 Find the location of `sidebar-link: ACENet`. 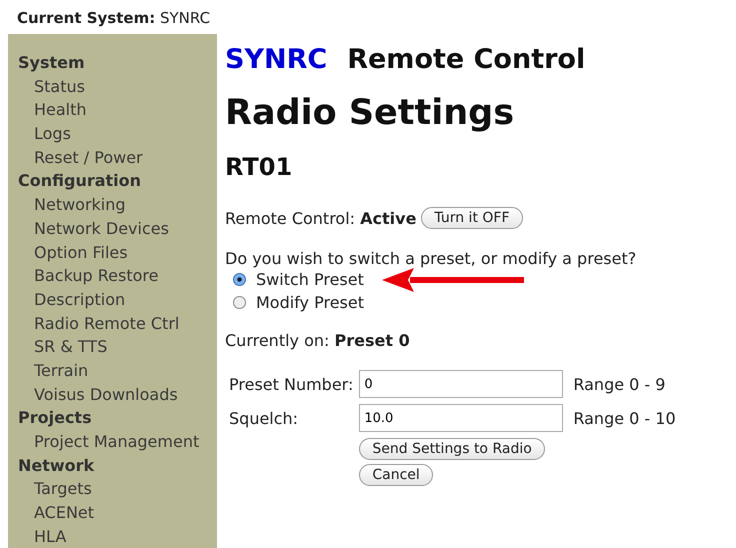

sidebar-link: ACENet is located at coordinates (117, 513).